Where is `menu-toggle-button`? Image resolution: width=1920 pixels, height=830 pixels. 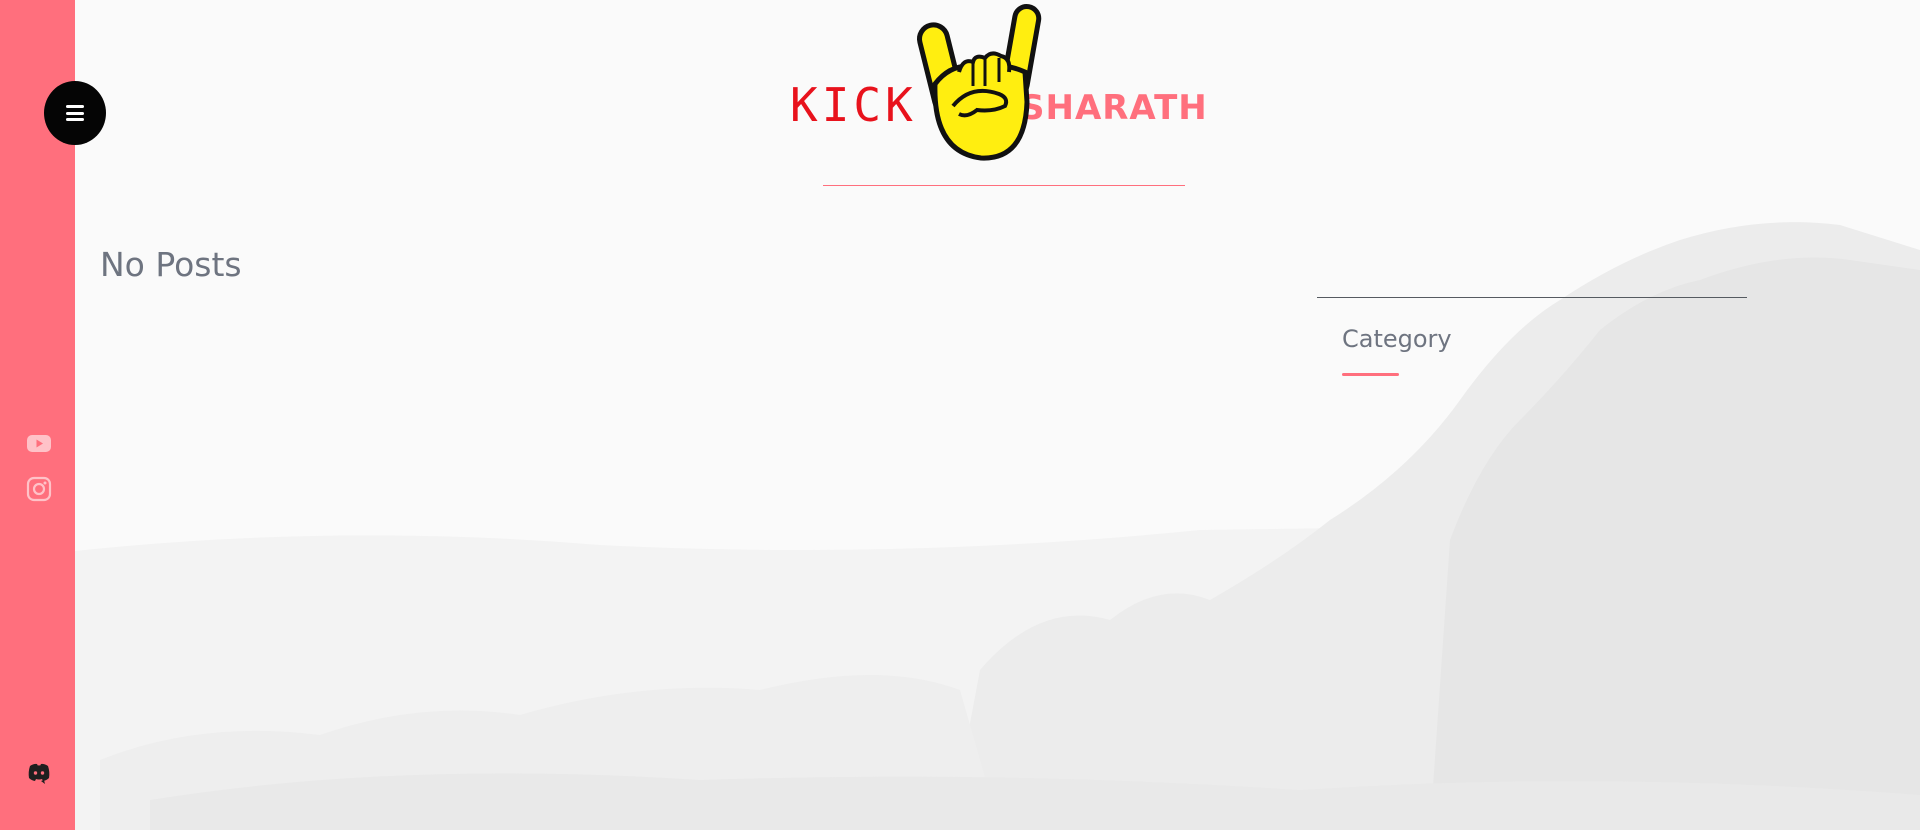 menu-toggle-button is located at coordinates (75, 113).